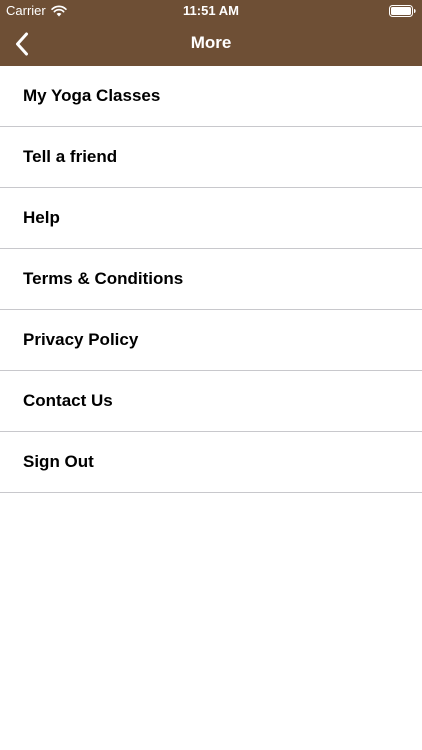  I want to click on navigation-bar: More, so click(211, 44).